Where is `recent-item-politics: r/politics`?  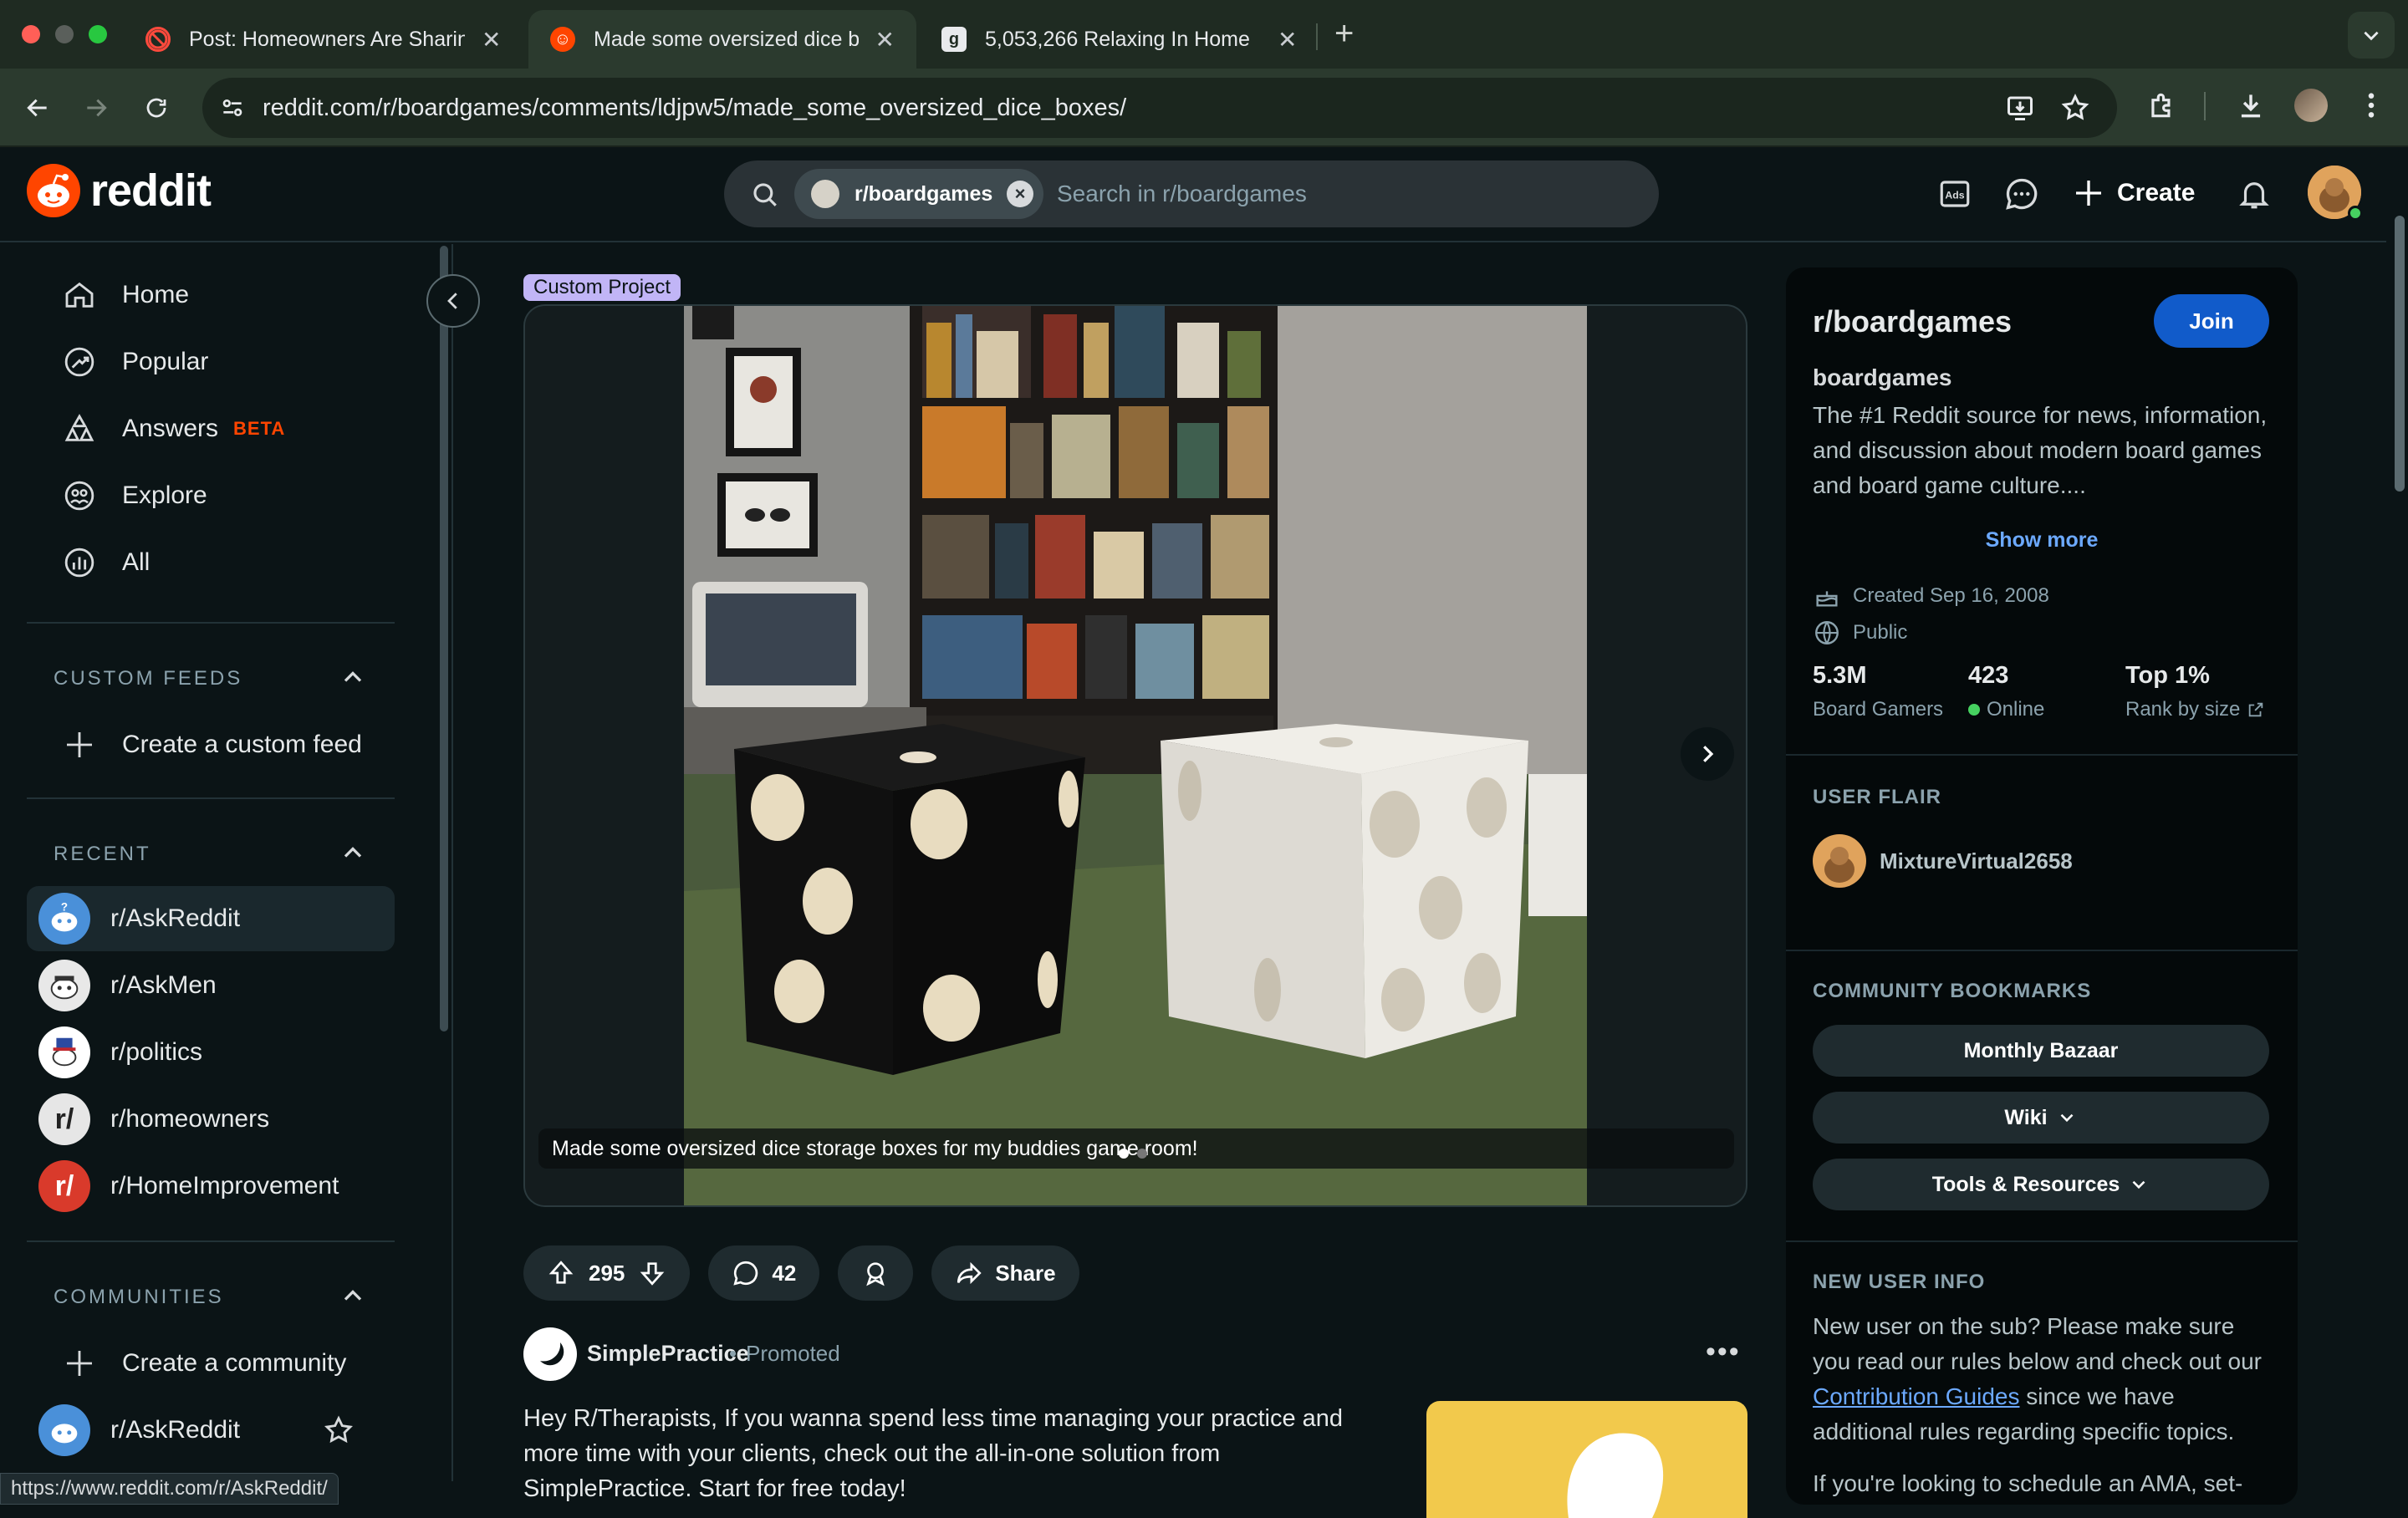
recent-item-politics: r/politics is located at coordinates (211, 1052).